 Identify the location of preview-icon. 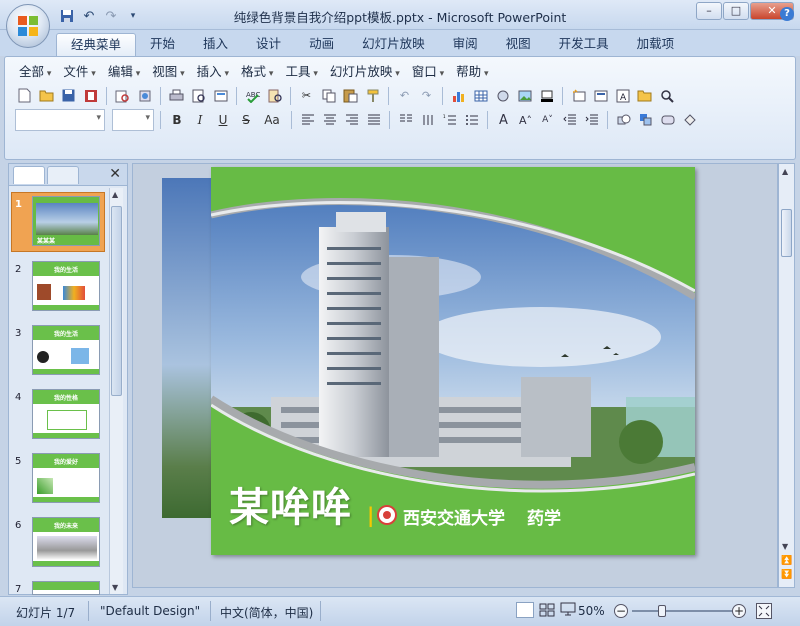
(198, 95).